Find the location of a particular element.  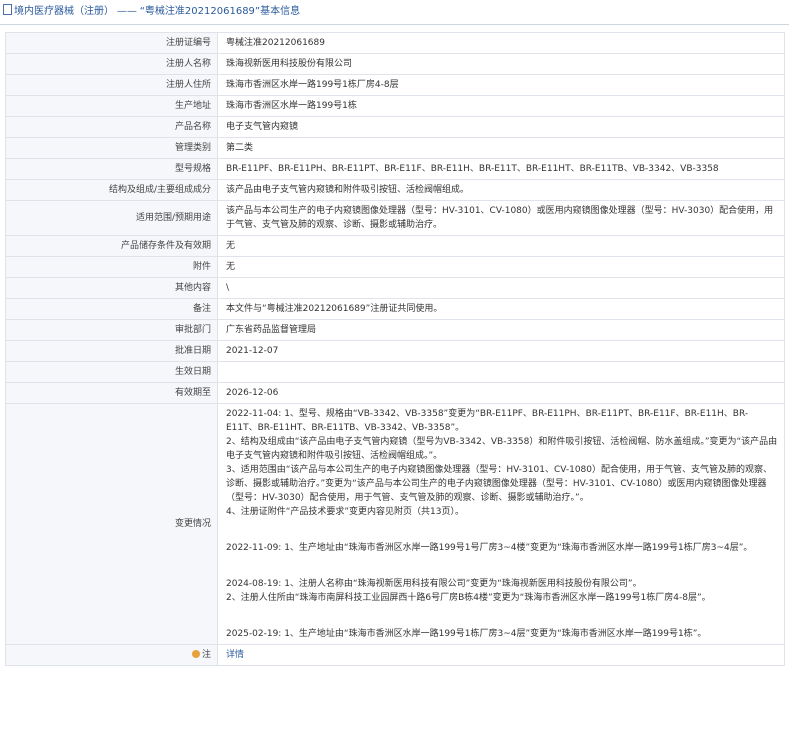

info-icon is located at coordinates (195, 654).